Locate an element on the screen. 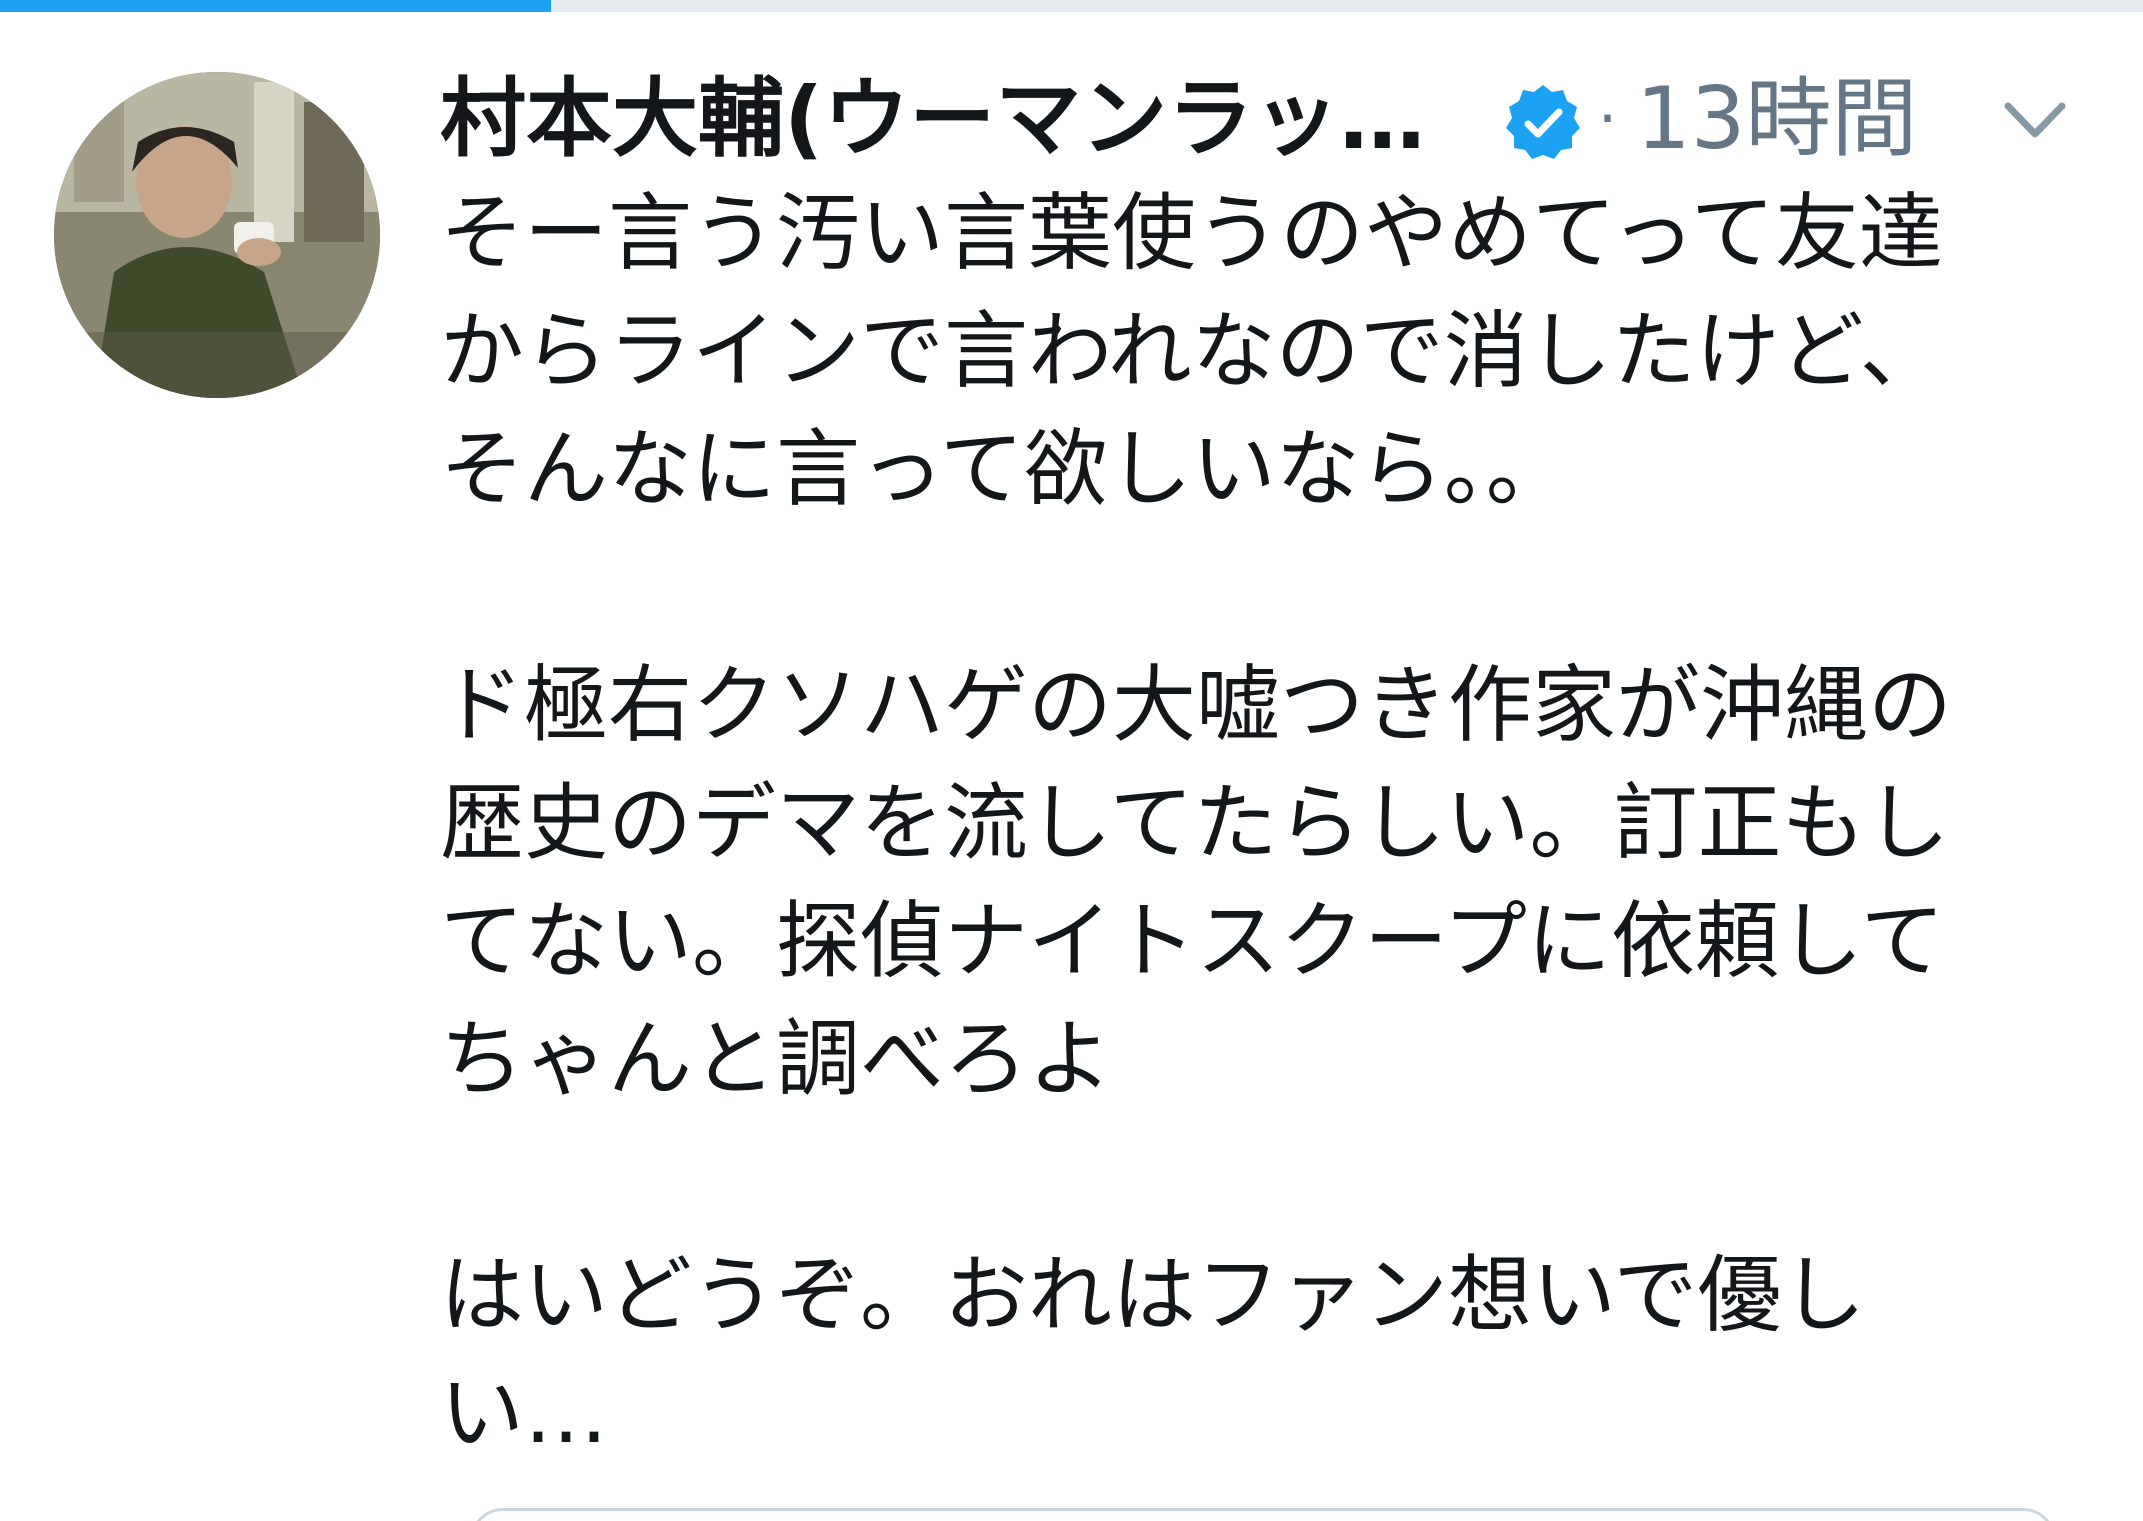 Image resolution: width=2143 pixels, height=1521 pixels. loading-progress-track is located at coordinates (1071, 6).